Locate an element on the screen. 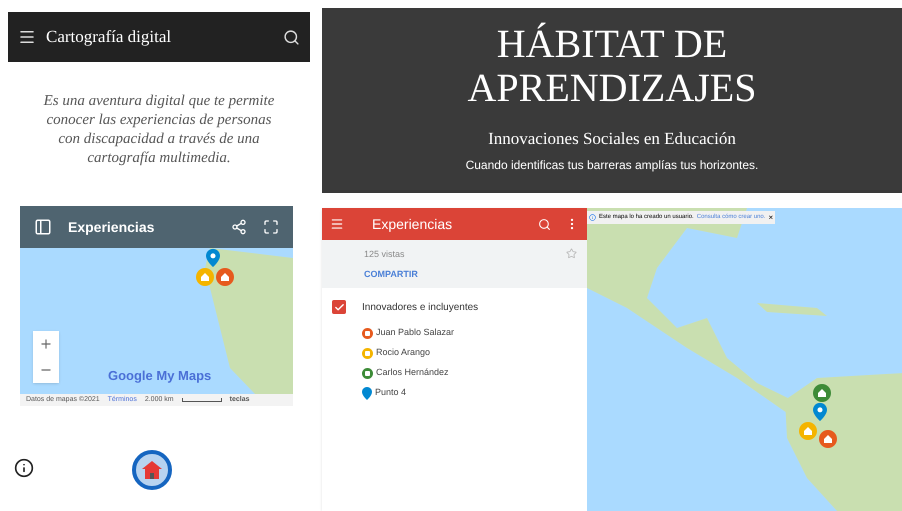 This screenshot has height=511, width=902. layer-name: Innovadores e incluyentes is located at coordinates (420, 308).